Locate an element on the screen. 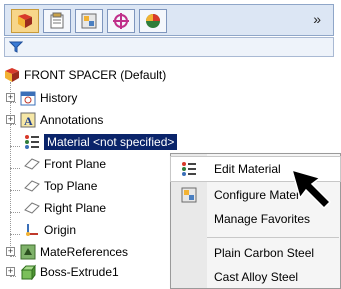 The width and height of the screenshot is (341, 289). tree-item-label: History is located at coordinates (59, 98).